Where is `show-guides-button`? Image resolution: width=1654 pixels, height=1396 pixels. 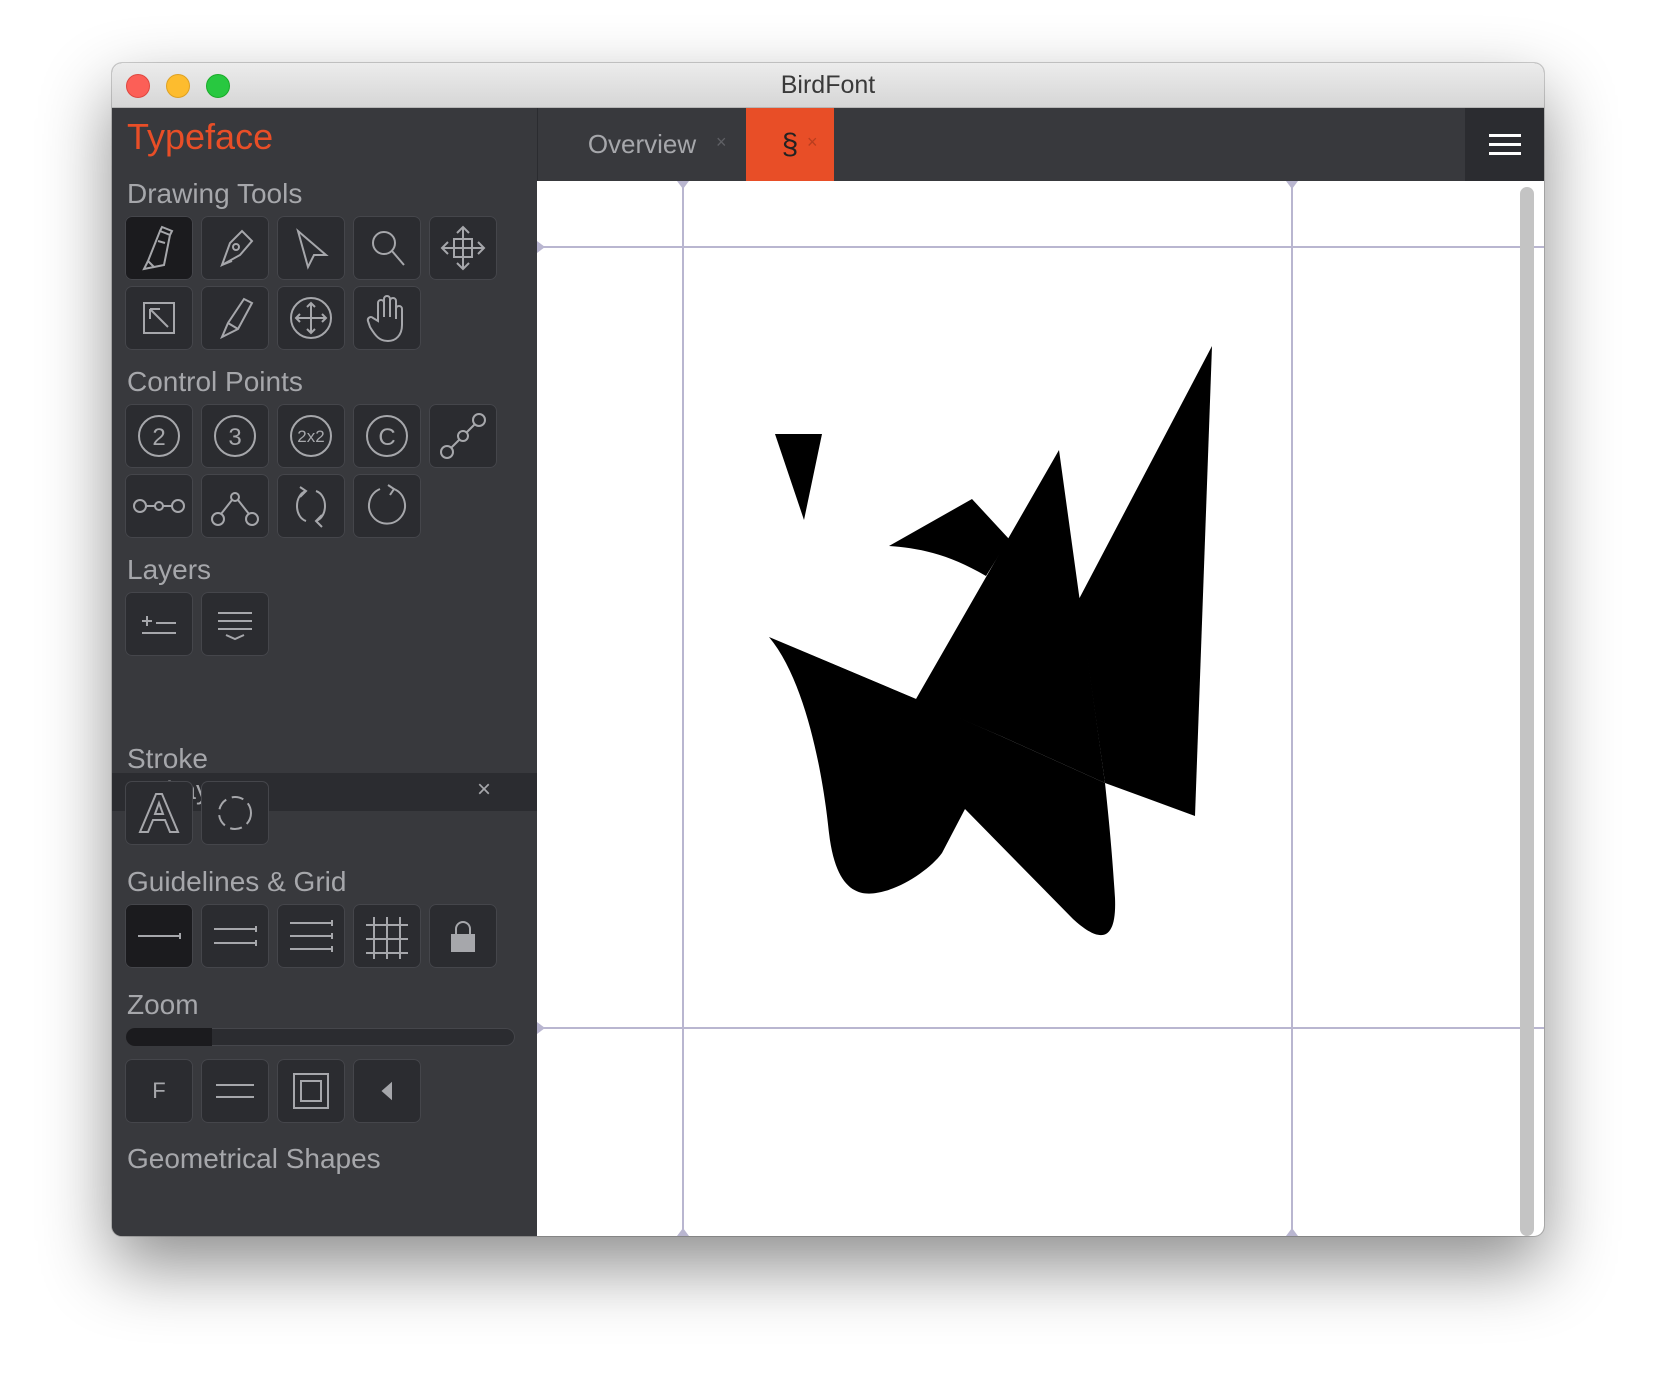
show-guides-button is located at coordinates (159, 936).